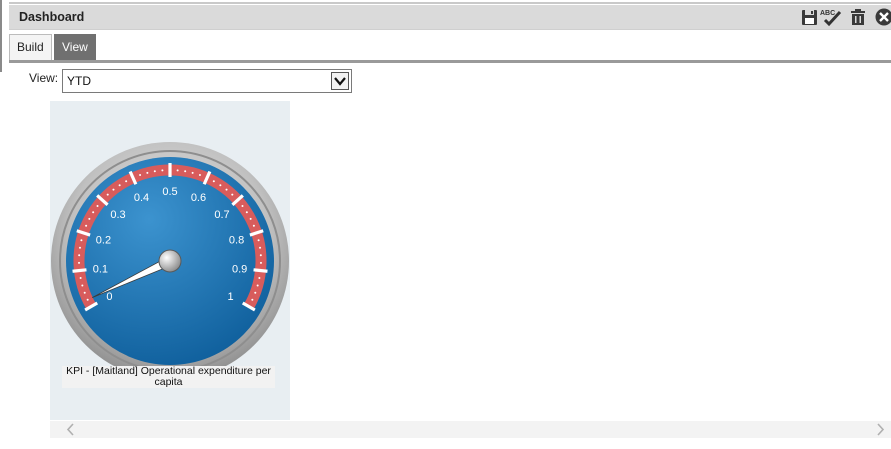 The height and width of the screenshot is (449, 891). Describe the element at coordinates (70, 429) in the screenshot. I see `chevron-left-icon` at that location.